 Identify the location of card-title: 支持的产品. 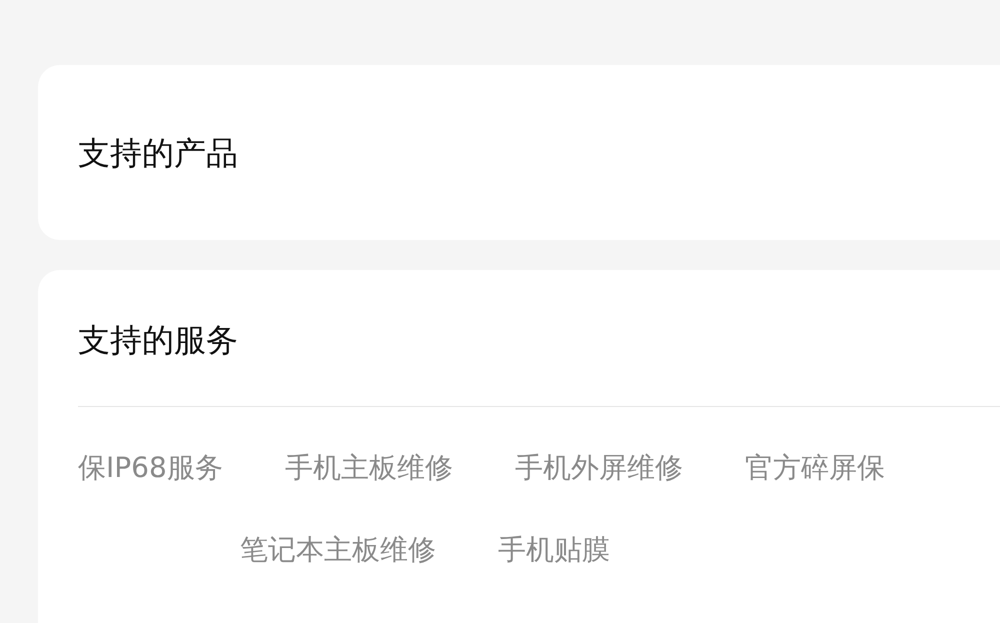
(158, 152).